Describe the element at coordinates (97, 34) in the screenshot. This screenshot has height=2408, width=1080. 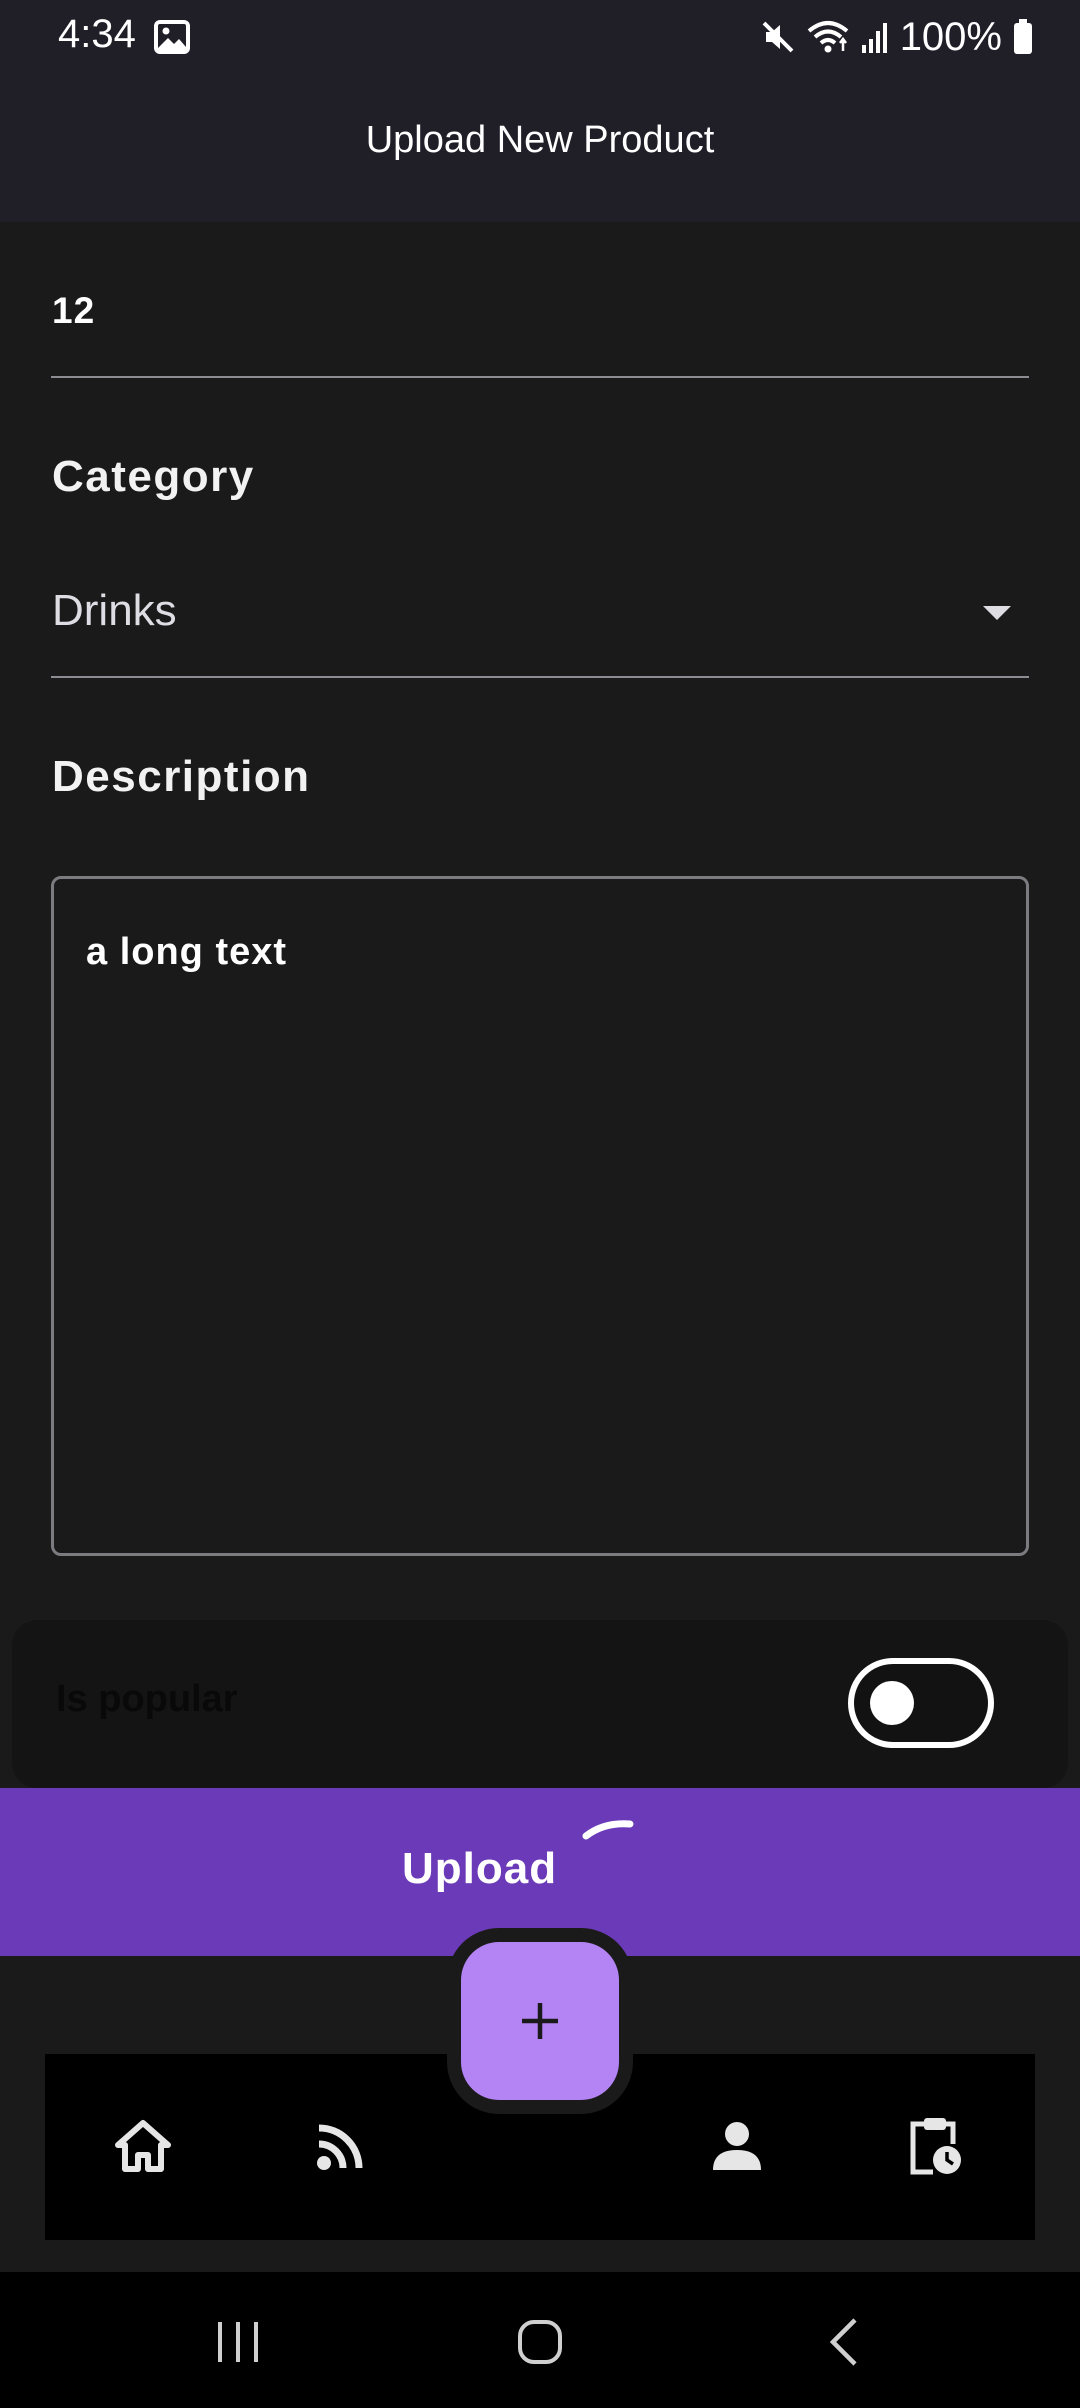
I see `status-time: 4:34` at that location.